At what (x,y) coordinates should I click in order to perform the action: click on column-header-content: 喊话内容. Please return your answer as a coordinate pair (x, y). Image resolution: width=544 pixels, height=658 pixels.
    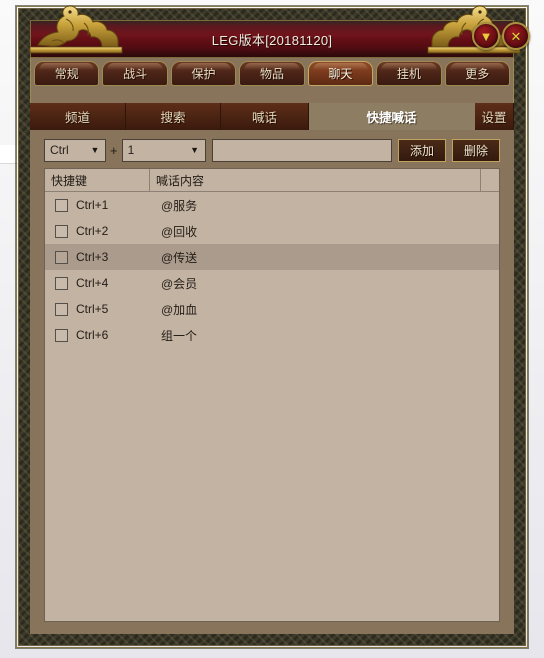
    Looking at the image, I should click on (315, 180).